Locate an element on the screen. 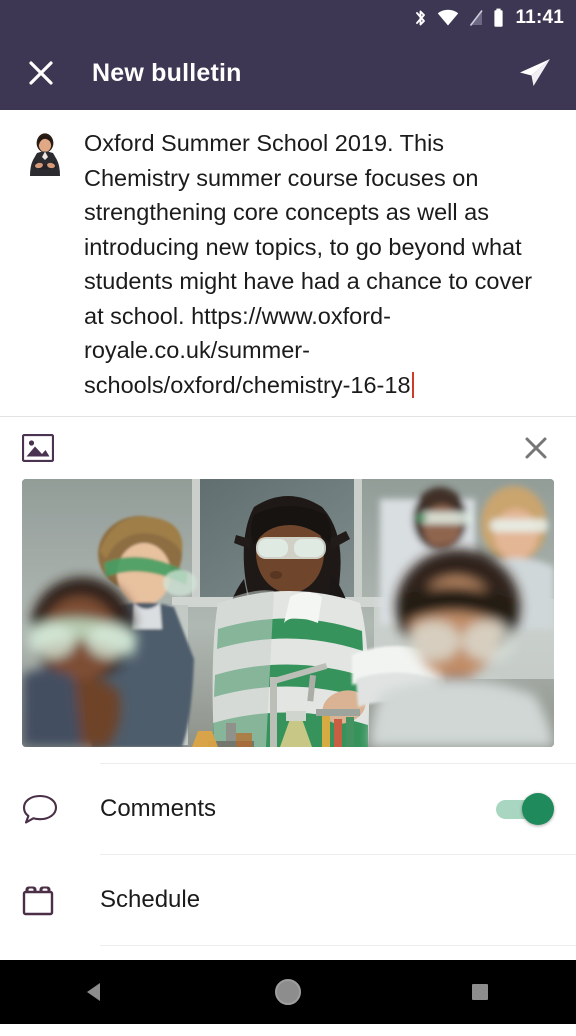  app-bar: New bulletin is located at coordinates (288, 73).